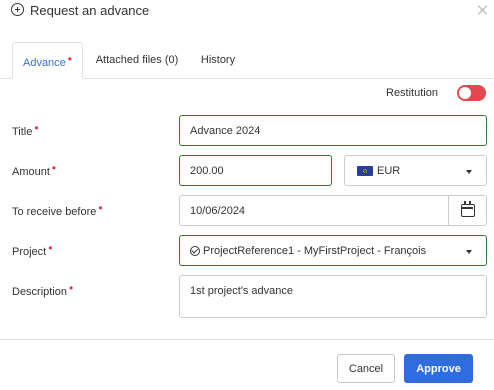 This screenshot has height=390, width=494. Describe the element at coordinates (255, 170) in the screenshot. I see `amount-input: 200.00` at that location.